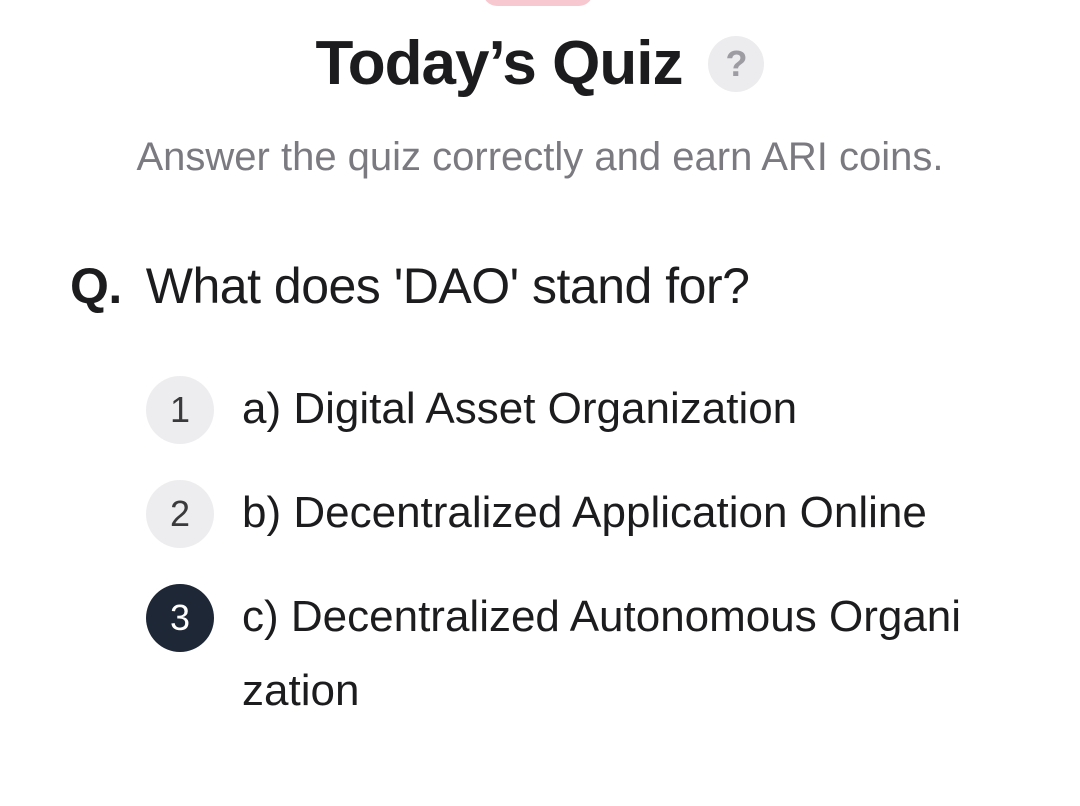 This screenshot has width=1080, height=806. Describe the element at coordinates (584, 512) in the screenshot. I see `option-text: b) Decentralized Application Online` at that location.